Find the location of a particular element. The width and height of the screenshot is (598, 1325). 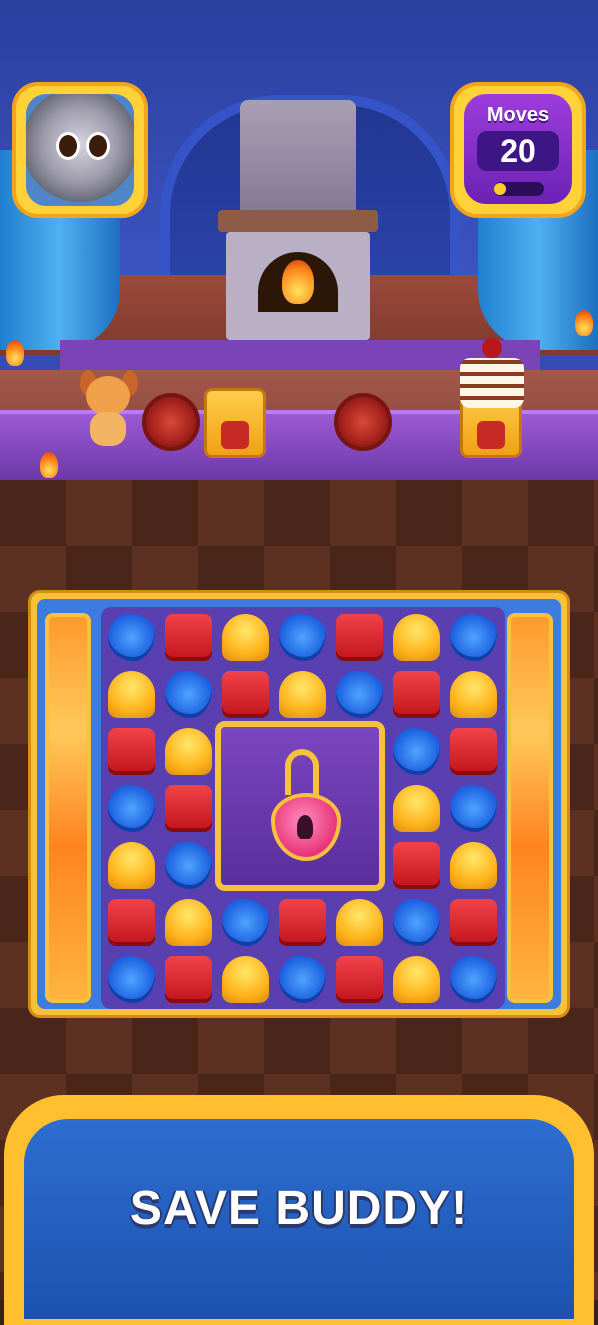

moves-label: Moves is located at coordinates (518, 115).